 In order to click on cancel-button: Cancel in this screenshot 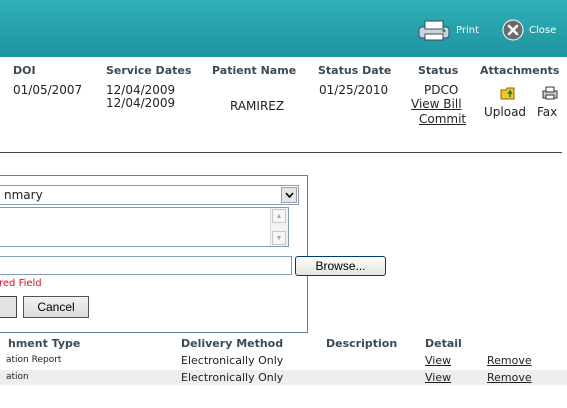, I will do `click(56, 307)`.